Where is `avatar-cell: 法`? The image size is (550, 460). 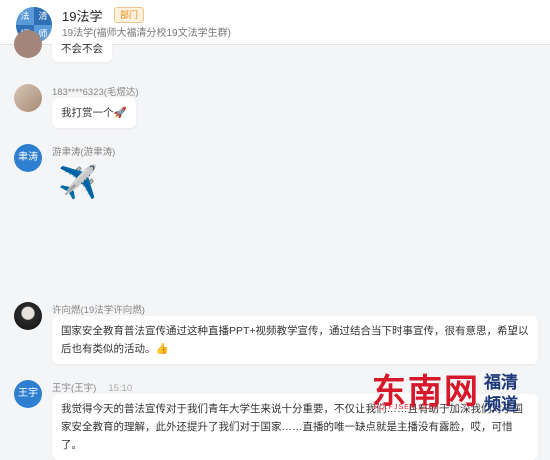
avatar-cell: 法 is located at coordinates (25, 16).